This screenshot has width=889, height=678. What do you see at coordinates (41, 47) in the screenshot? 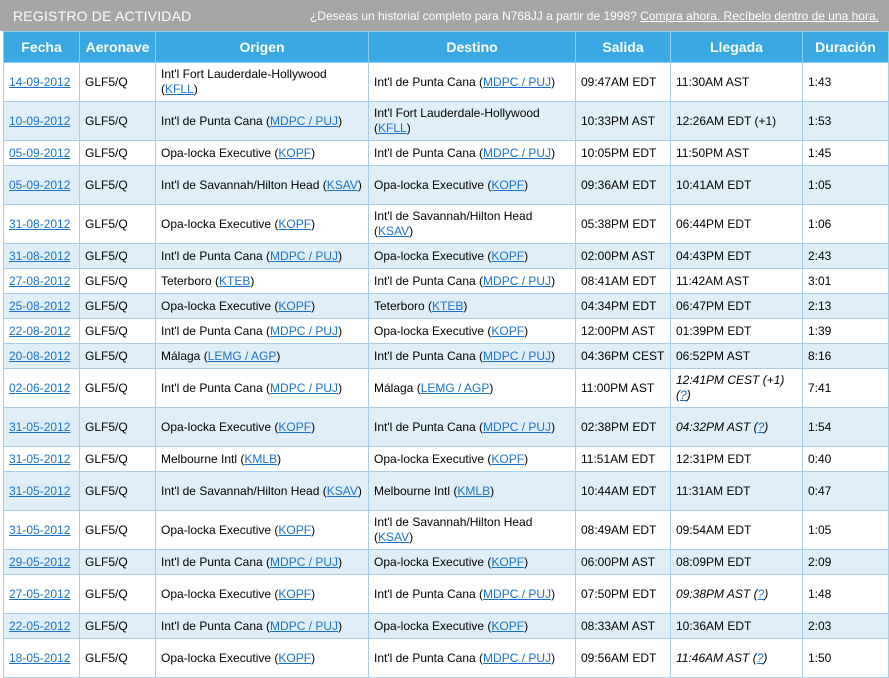
I see `col-header-date: Fecha` at bounding box center [41, 47].